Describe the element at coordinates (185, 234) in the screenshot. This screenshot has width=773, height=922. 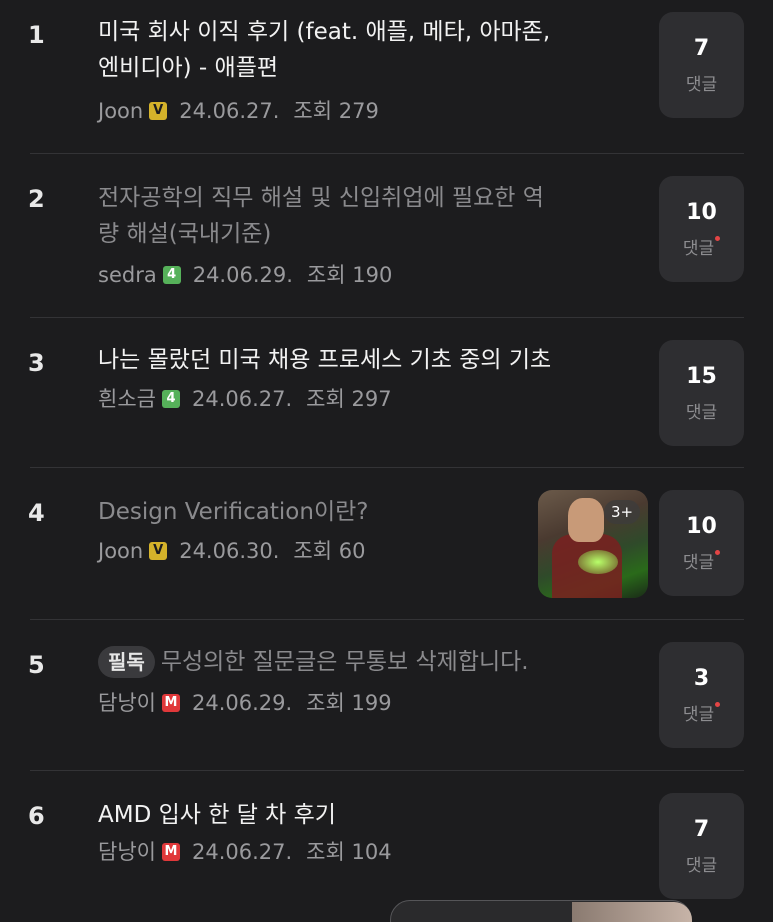
I see `post-title-line: 량 해설(국내기준)` at that location.